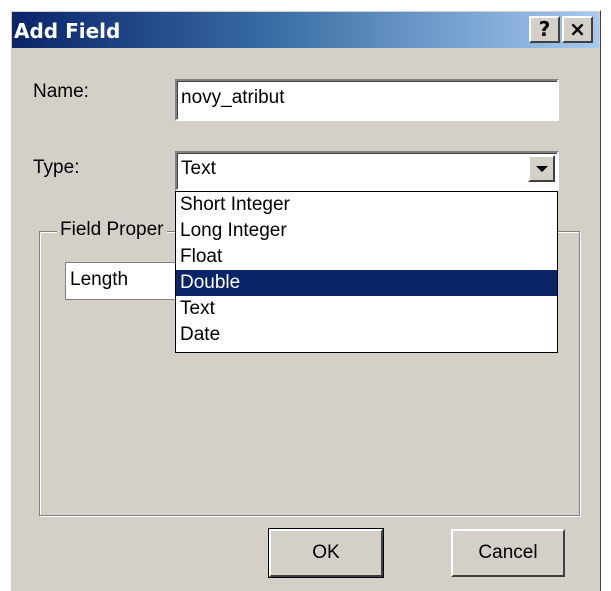 The image size is (611, 591). What do you see at coordinates (305, 30) in the screenshot?
I see `title-bar: Add Field ? ×` at bounding box center [305, 30].